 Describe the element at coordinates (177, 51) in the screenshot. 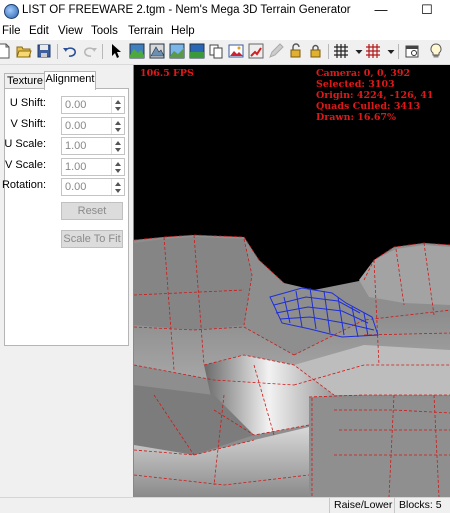

I see `terrain-view-3-icon` at that location.